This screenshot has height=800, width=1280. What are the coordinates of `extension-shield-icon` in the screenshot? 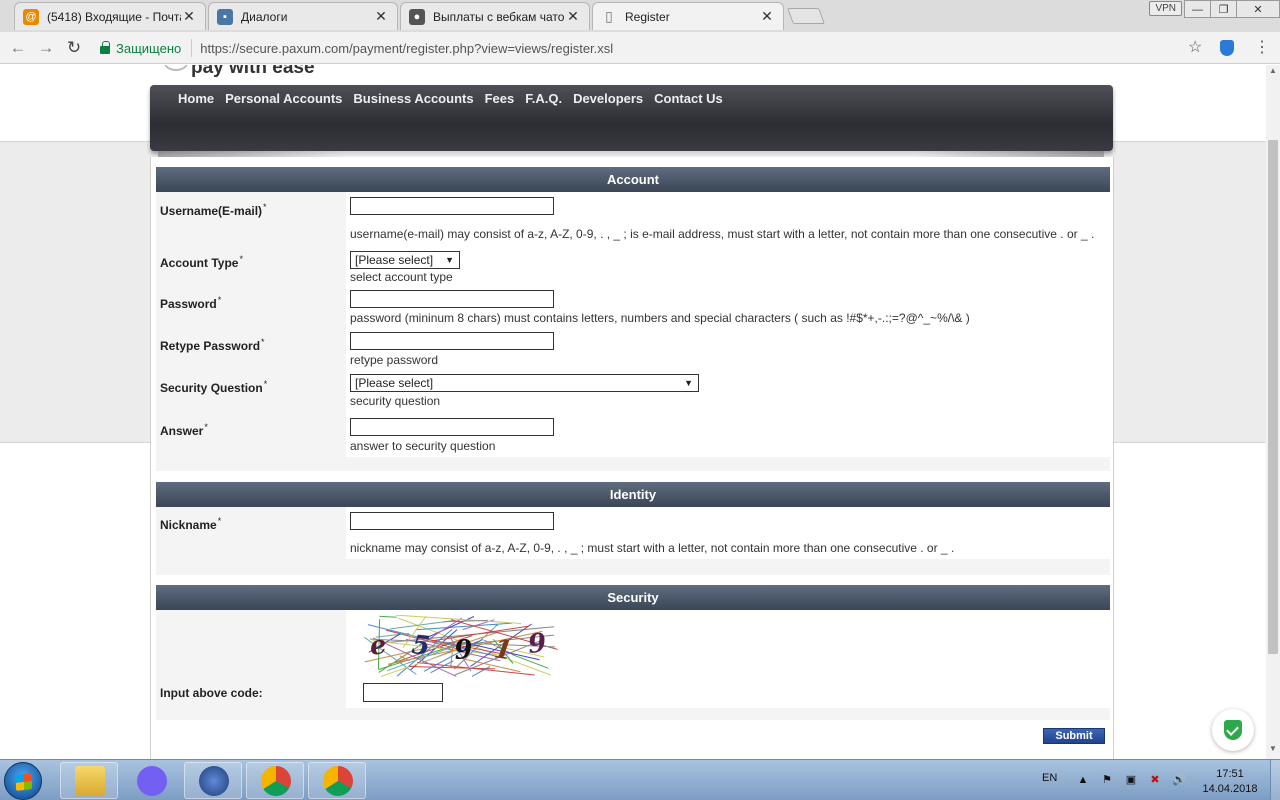 It's located at (1227, 48).